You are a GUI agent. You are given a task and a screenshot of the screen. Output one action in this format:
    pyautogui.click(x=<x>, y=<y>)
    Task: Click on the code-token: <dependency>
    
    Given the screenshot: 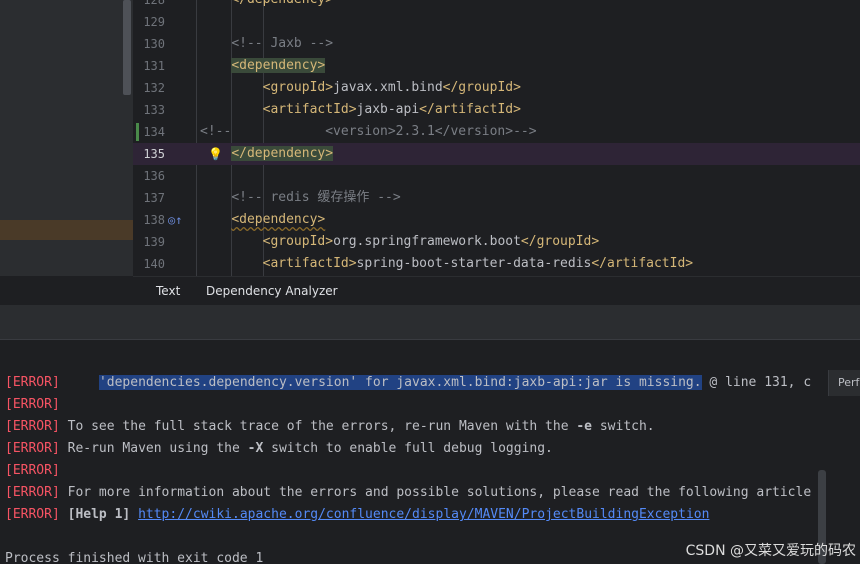 What is the action you would take?
    pyautogui.click(x=278, y=65)
    